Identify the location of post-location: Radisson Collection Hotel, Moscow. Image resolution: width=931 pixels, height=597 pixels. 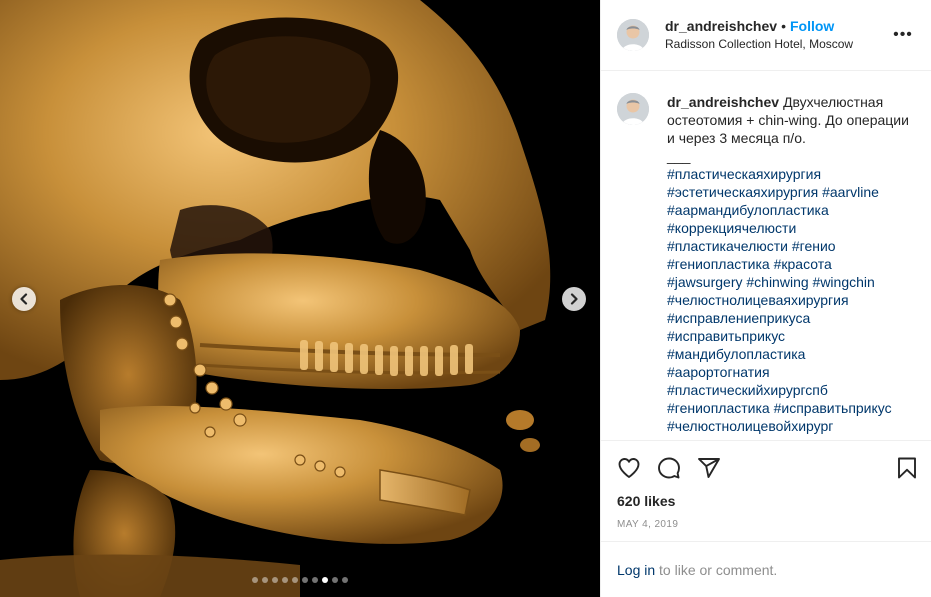
(778, 44).